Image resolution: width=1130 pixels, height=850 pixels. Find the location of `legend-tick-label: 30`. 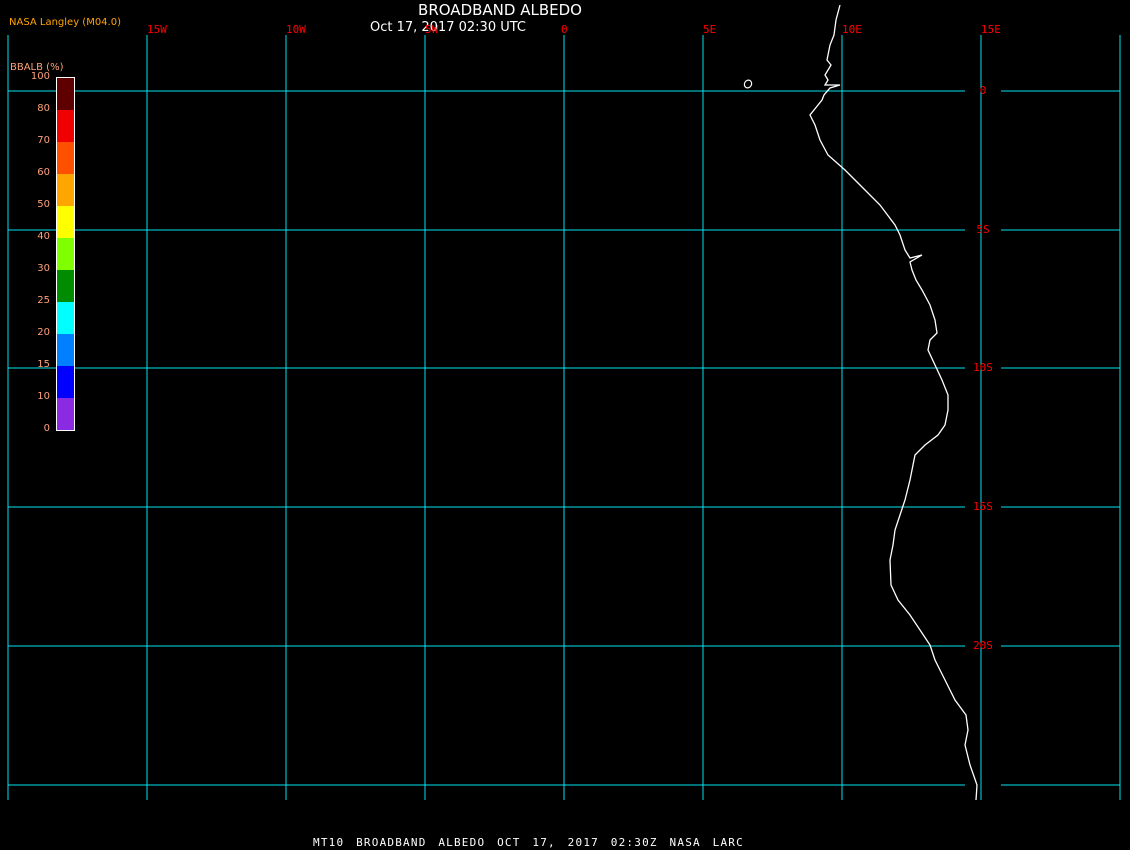

legend-tick-label: 30 is located at coordinates (43, 268).